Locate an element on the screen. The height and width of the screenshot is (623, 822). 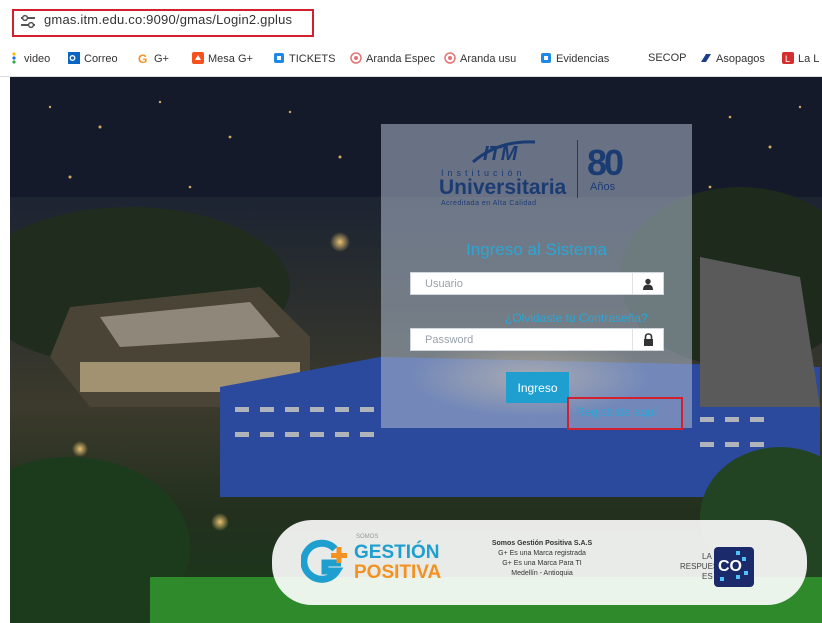
login-submit-button: Ingreso is located at coordinates (537, 387).